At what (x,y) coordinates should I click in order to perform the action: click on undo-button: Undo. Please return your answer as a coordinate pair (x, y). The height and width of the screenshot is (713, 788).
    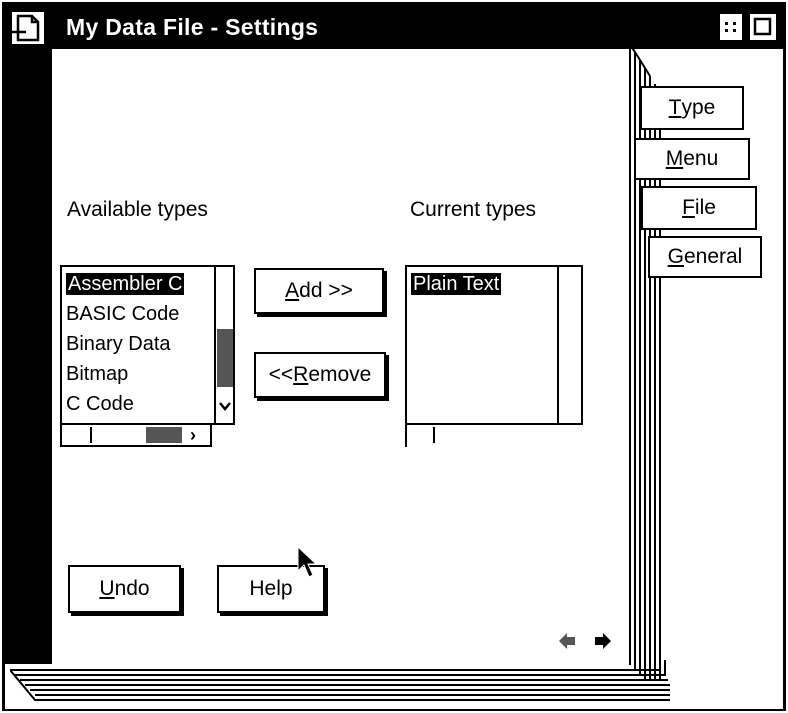
    Looking at the image, I should click on (124, 589).